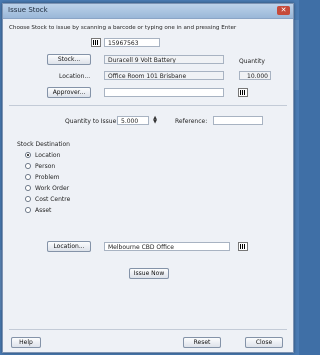  What do you see at coordinates (252, 61) in the screenshot?
I see `quantity-label: Quantity` at bounding box center [252, 61].